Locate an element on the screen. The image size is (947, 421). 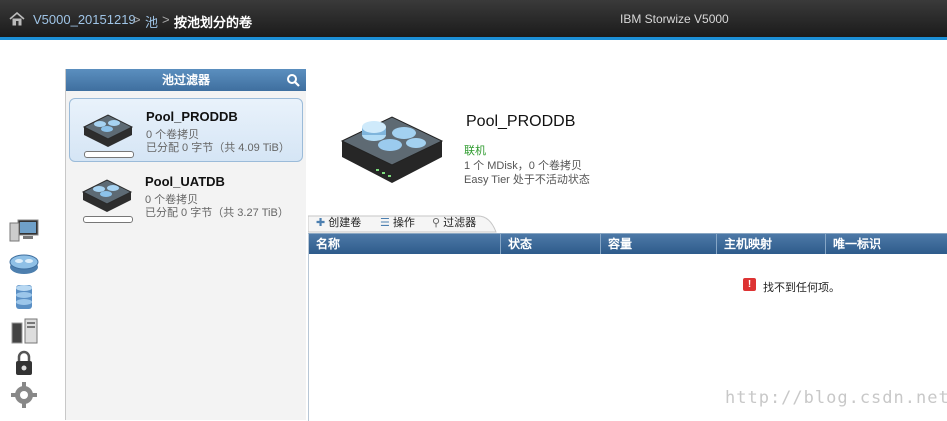
table-header: 名称 状态 容量 主机映射 唯一标识 is located at coordinates (628, 244).